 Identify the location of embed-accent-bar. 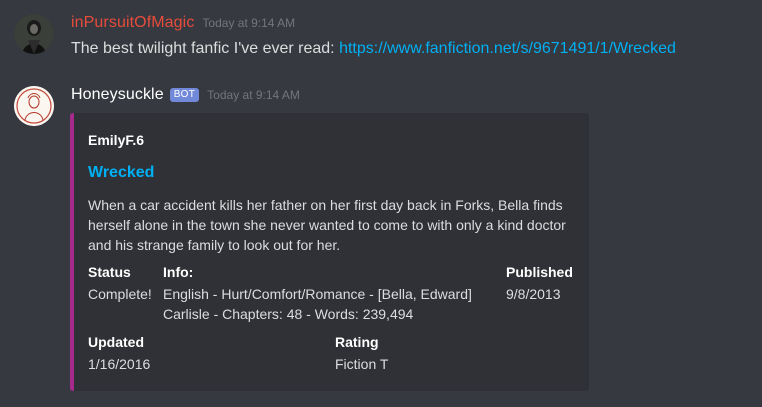
(72, 252).